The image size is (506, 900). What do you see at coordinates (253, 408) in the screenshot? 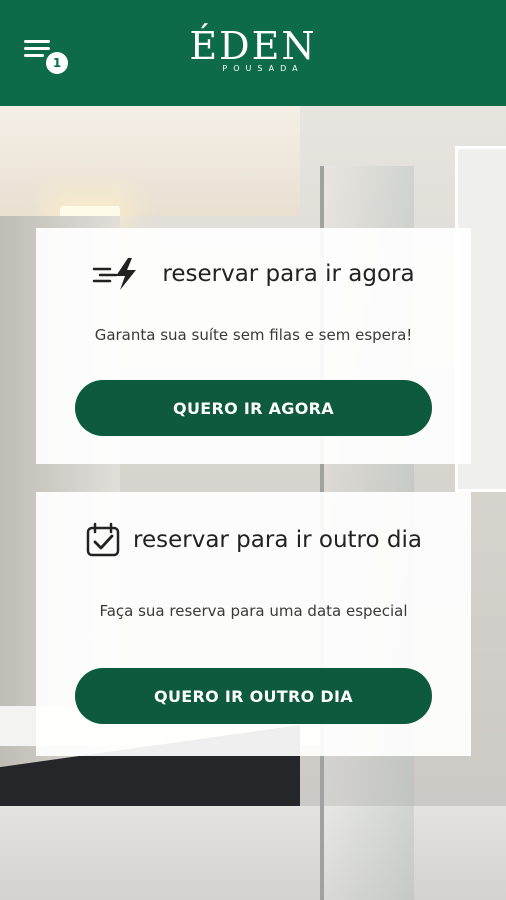
I see `book-now-button: QUERO IR AGORA` at bounding box center [253, 408].